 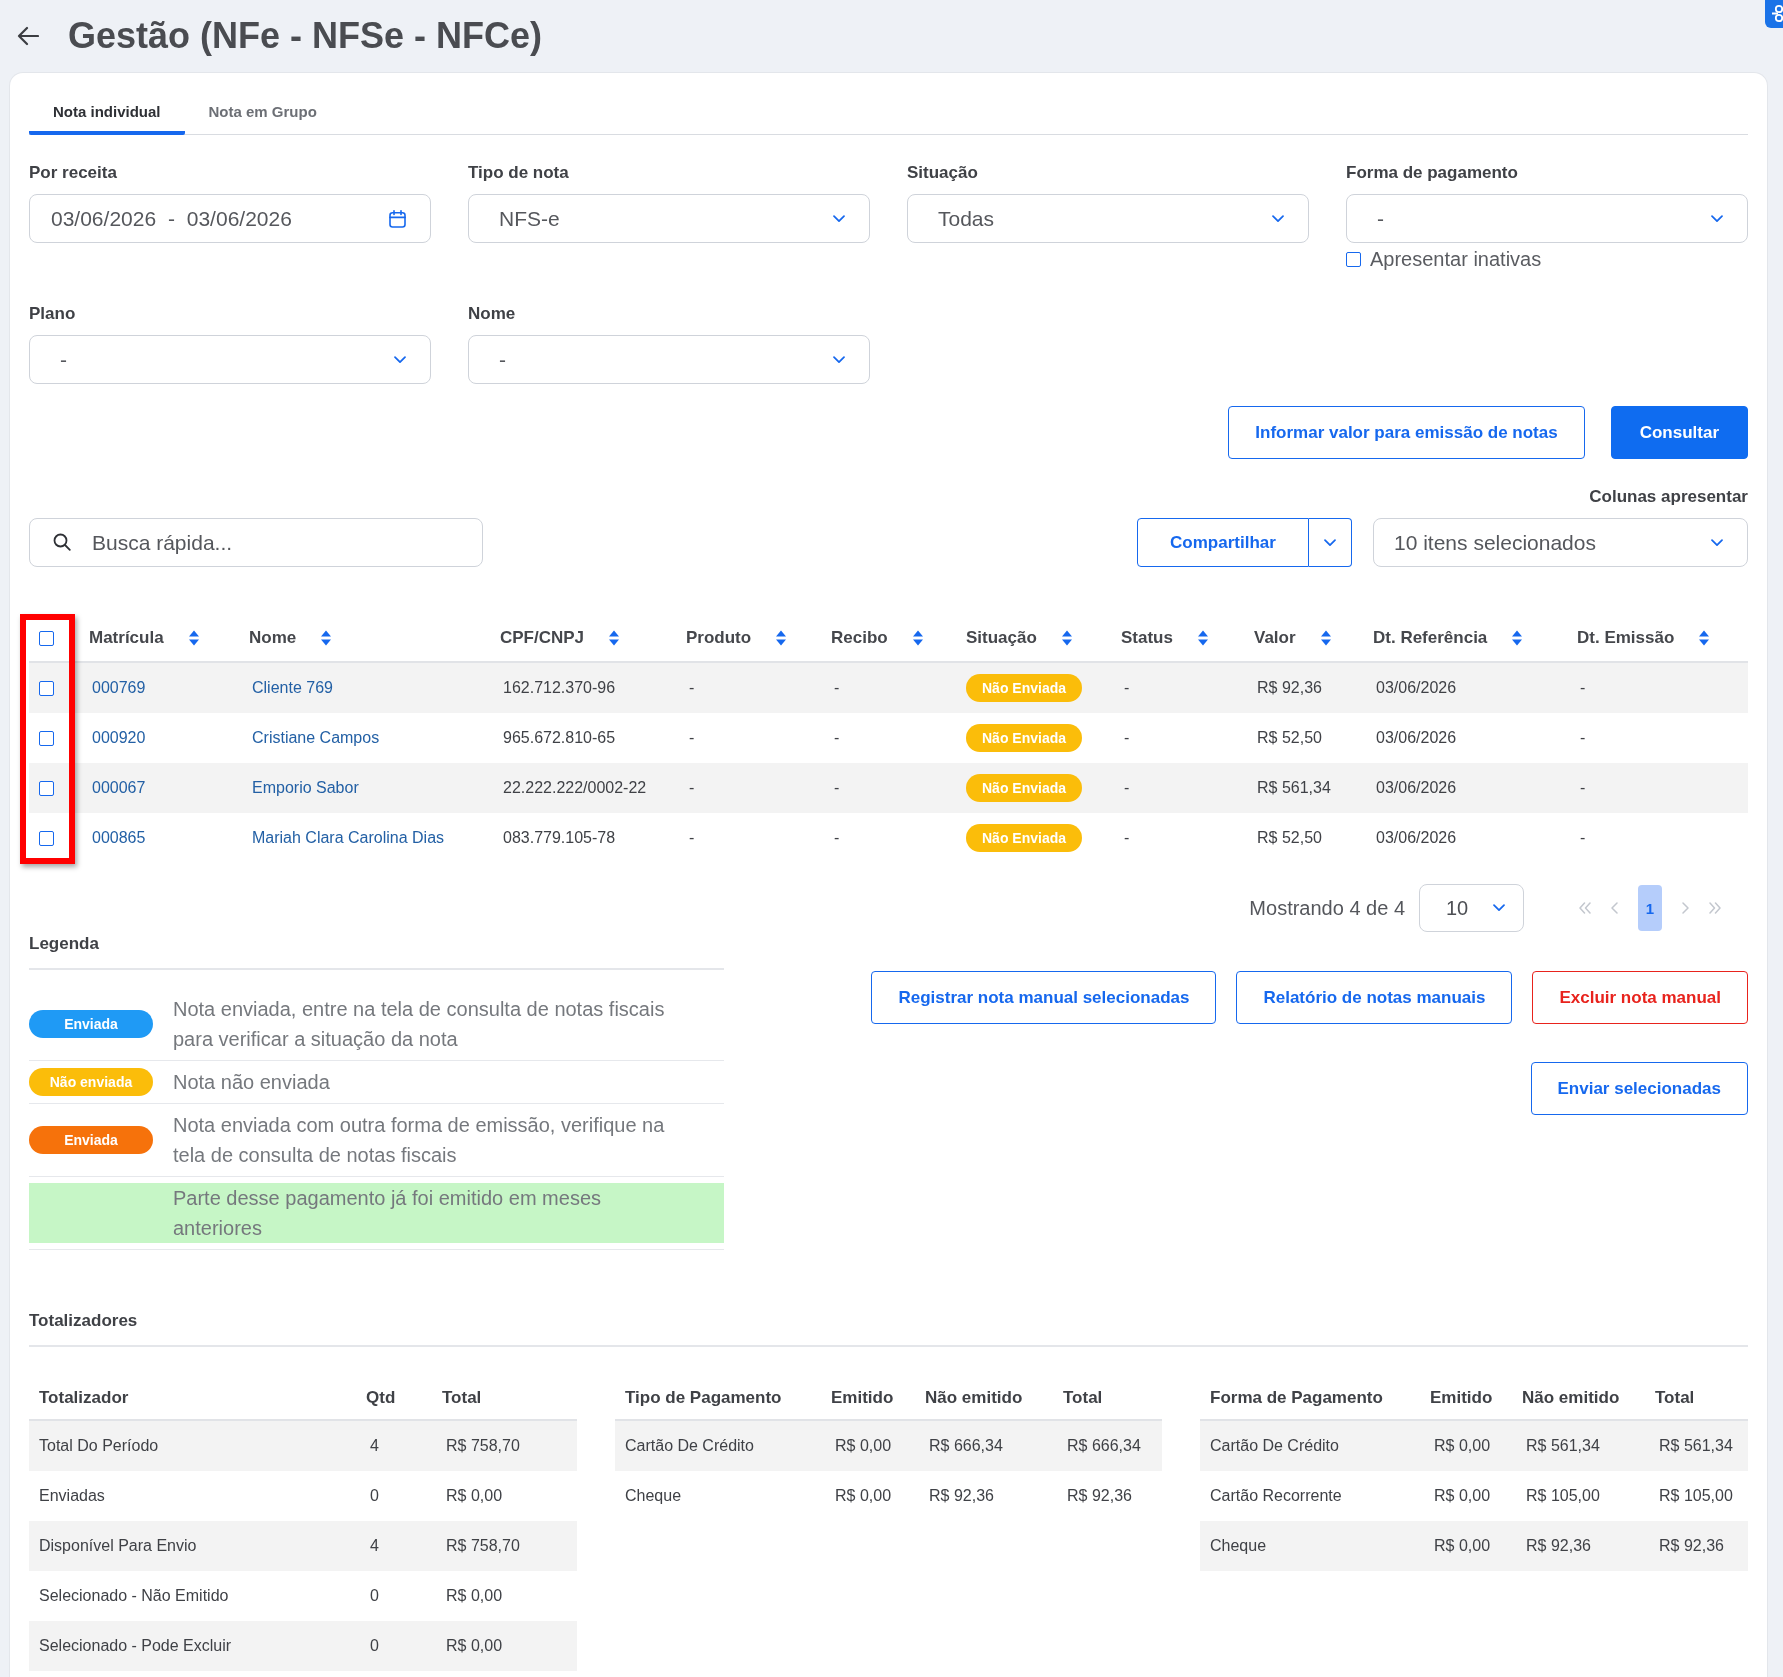 I want to click on table-cell-text: 0, so click(x=374, y=1496).